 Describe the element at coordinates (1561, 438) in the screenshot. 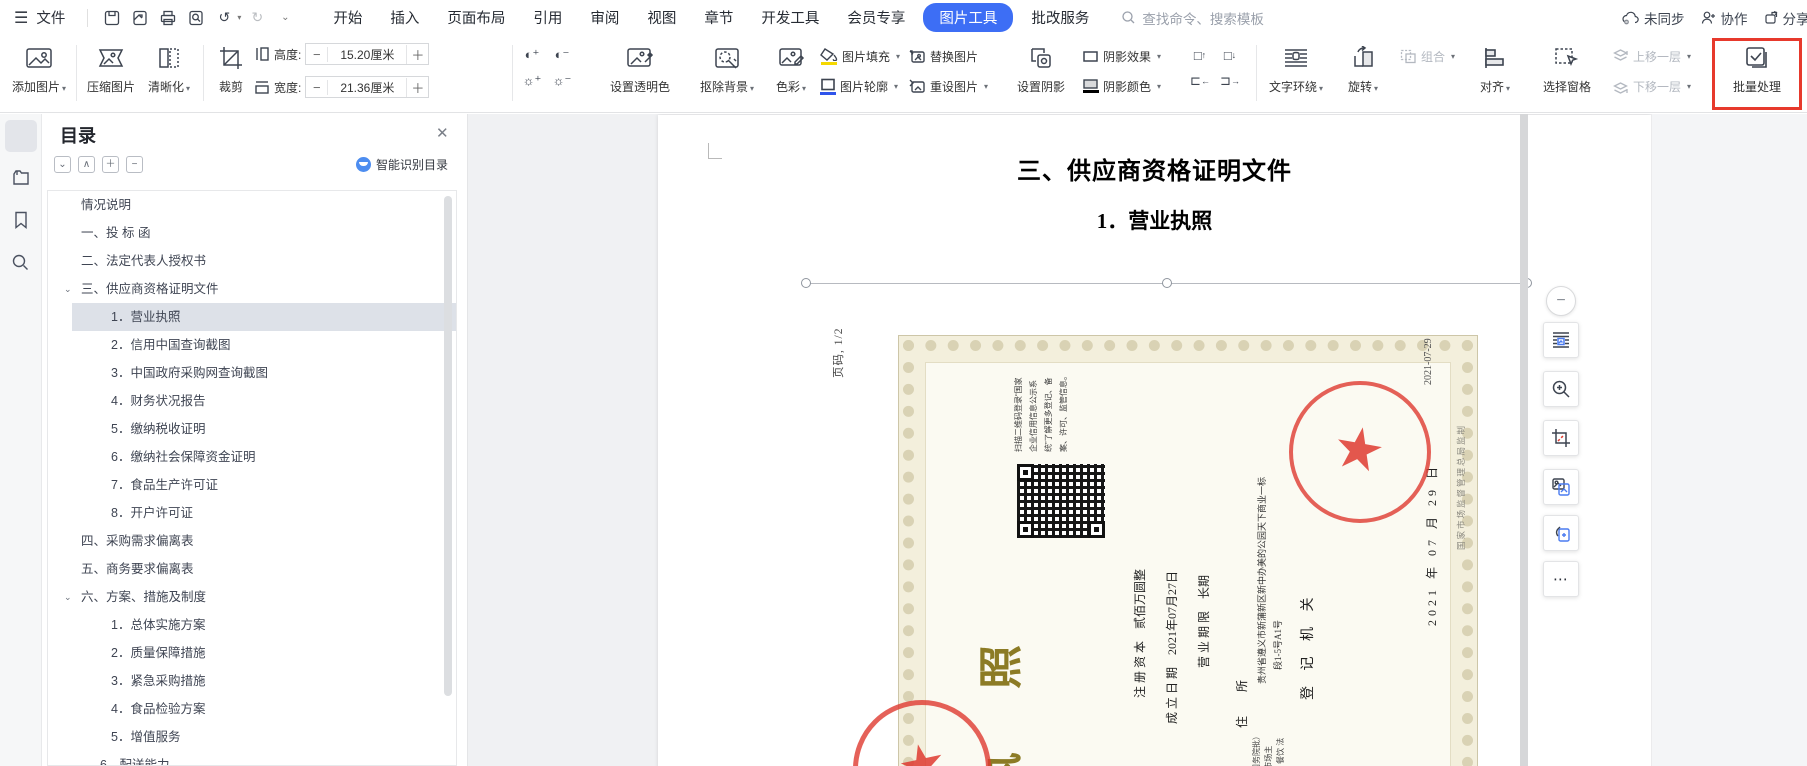

I see `crop-image-button` at that location.